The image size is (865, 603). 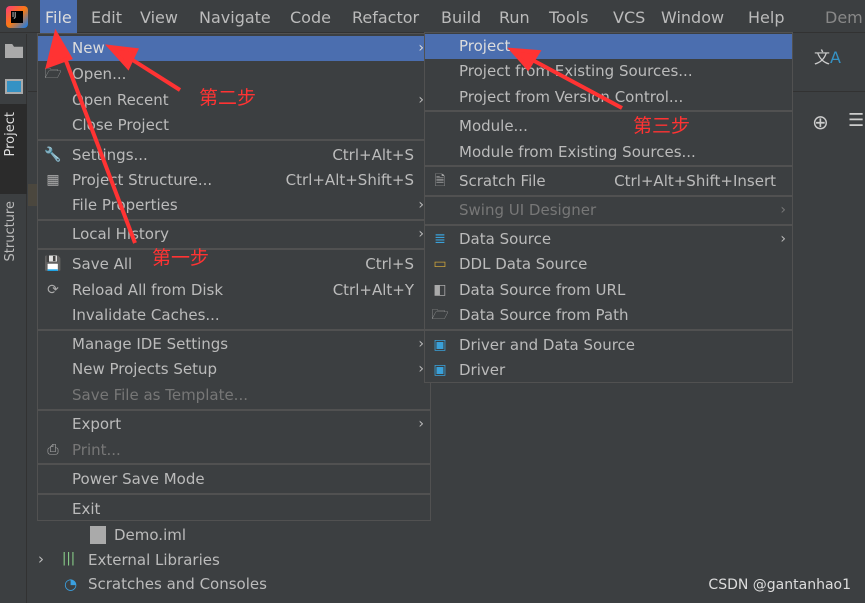 What do you see at coordinates (573, 82) in the screenshot?
I see `arrow-step3` at bounding box center [573, 82].